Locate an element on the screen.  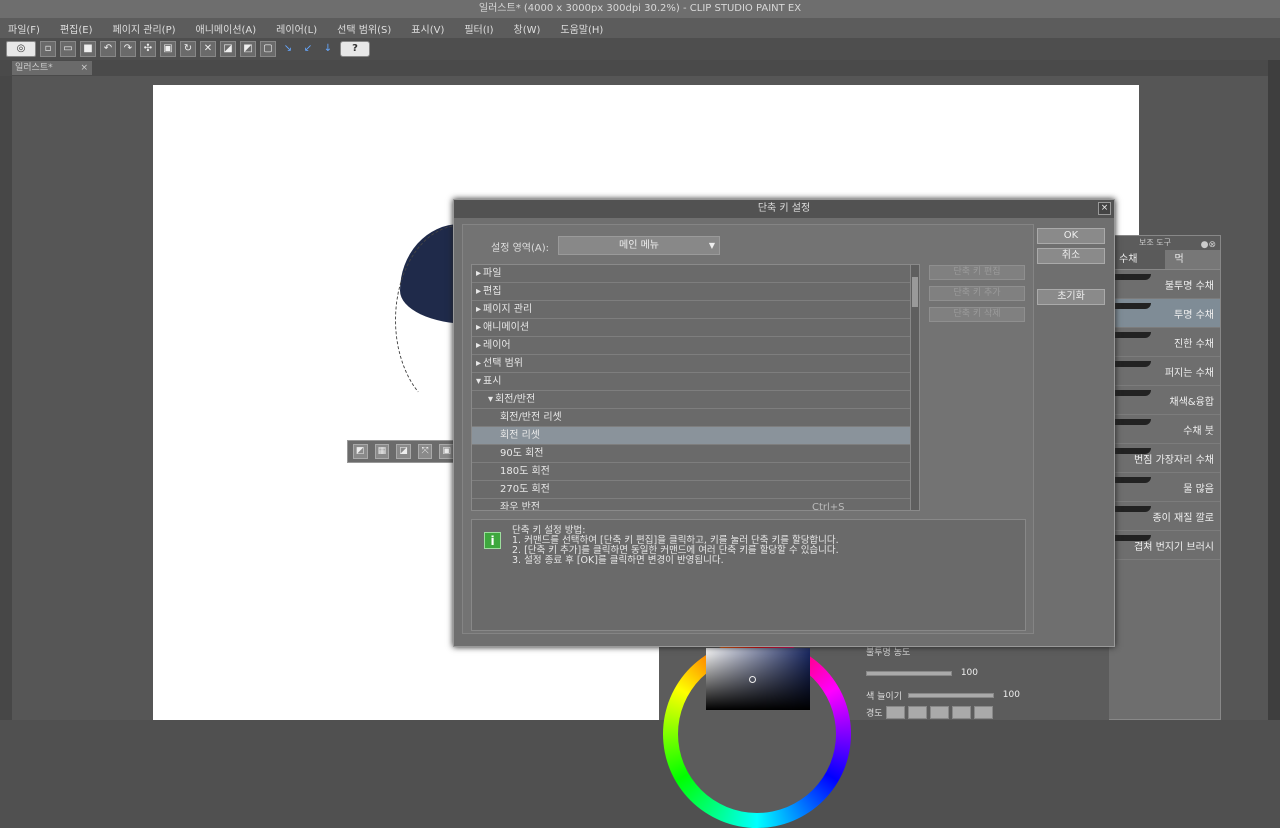
scrollbar-thumb is located at coordinates (915, 292).